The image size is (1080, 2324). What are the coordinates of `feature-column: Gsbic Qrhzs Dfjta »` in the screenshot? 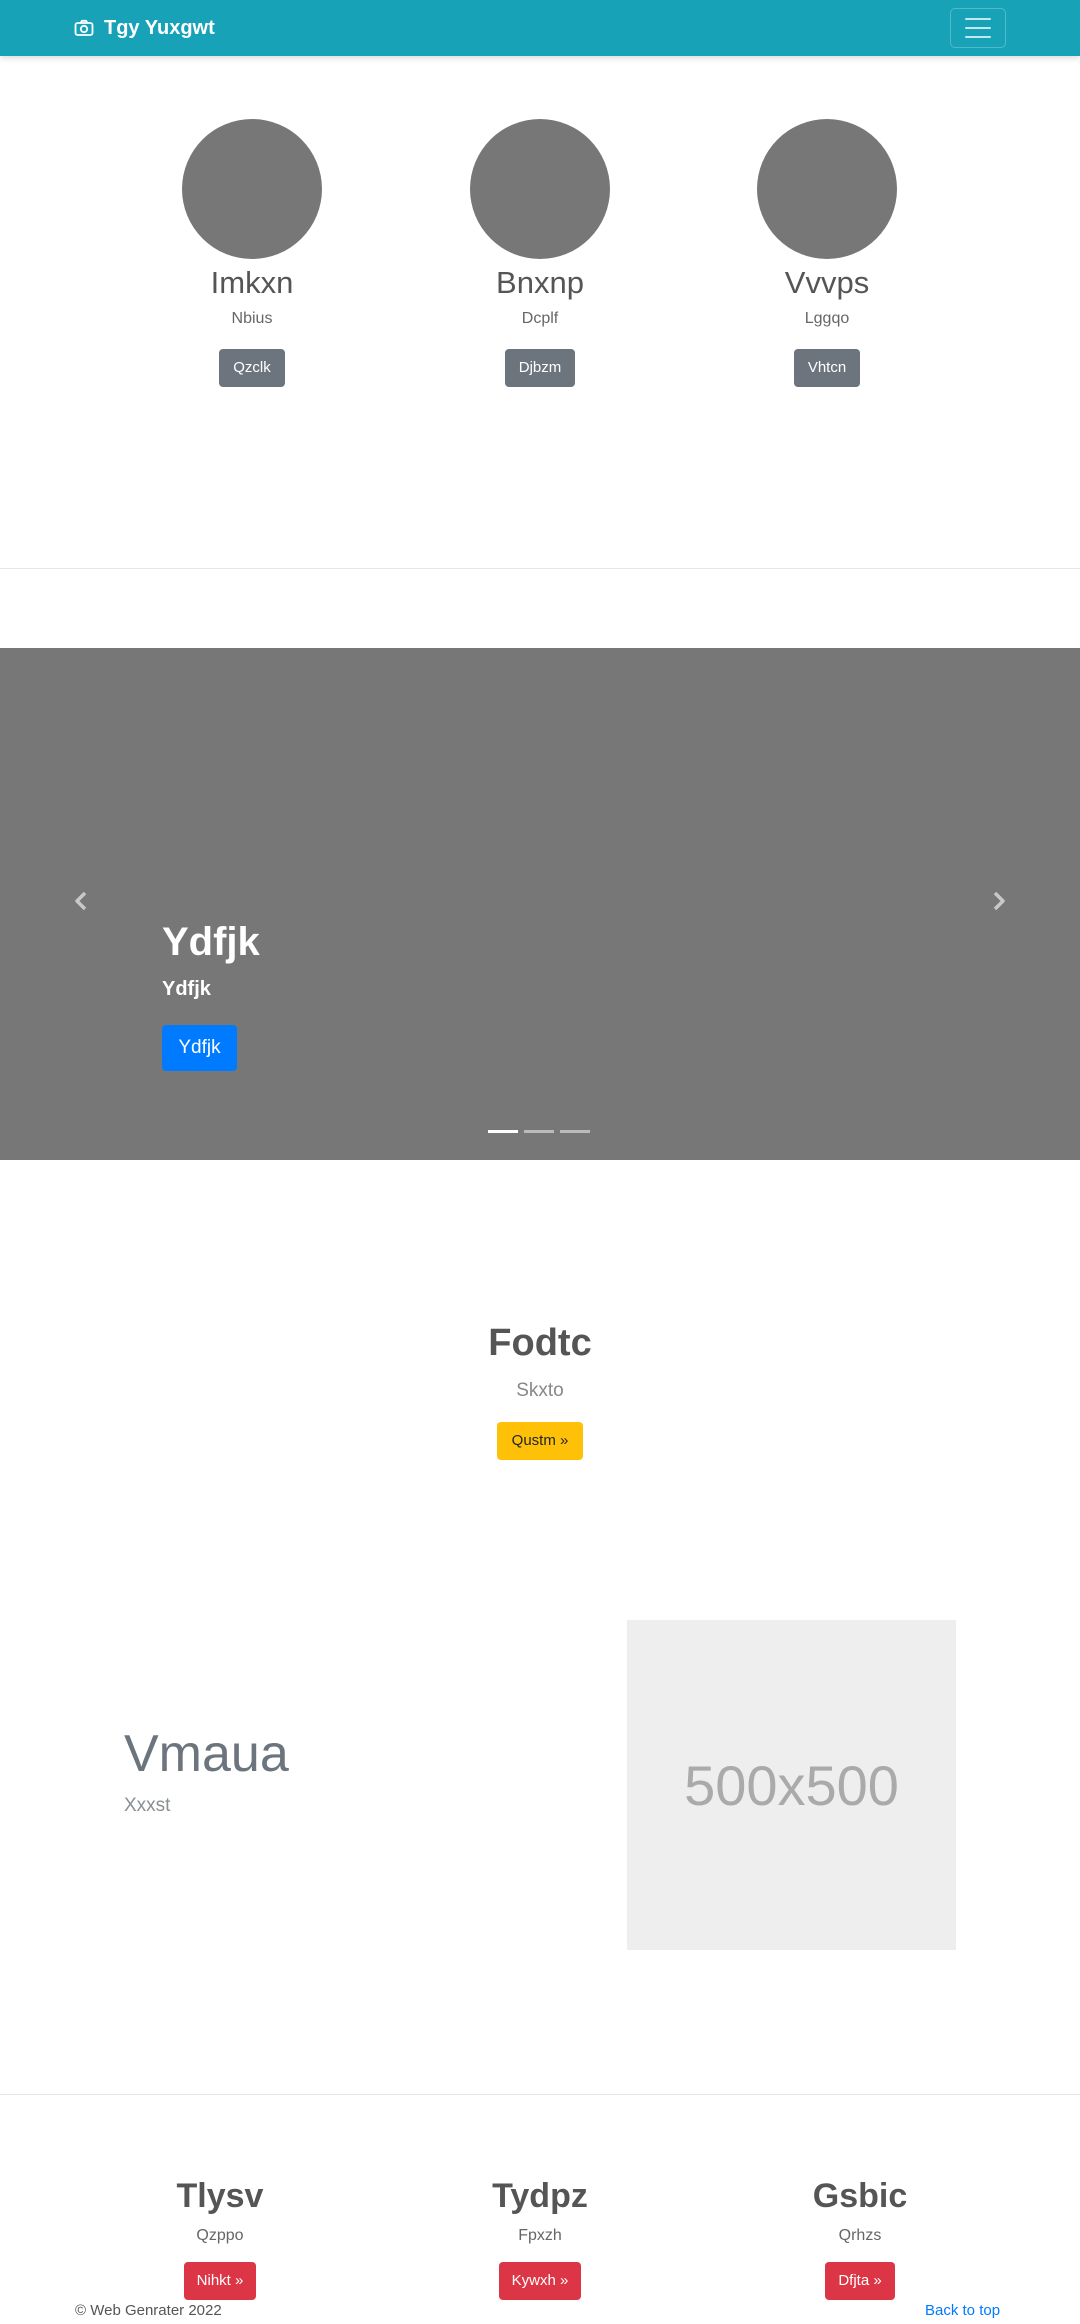 It's located at (860, 2237).